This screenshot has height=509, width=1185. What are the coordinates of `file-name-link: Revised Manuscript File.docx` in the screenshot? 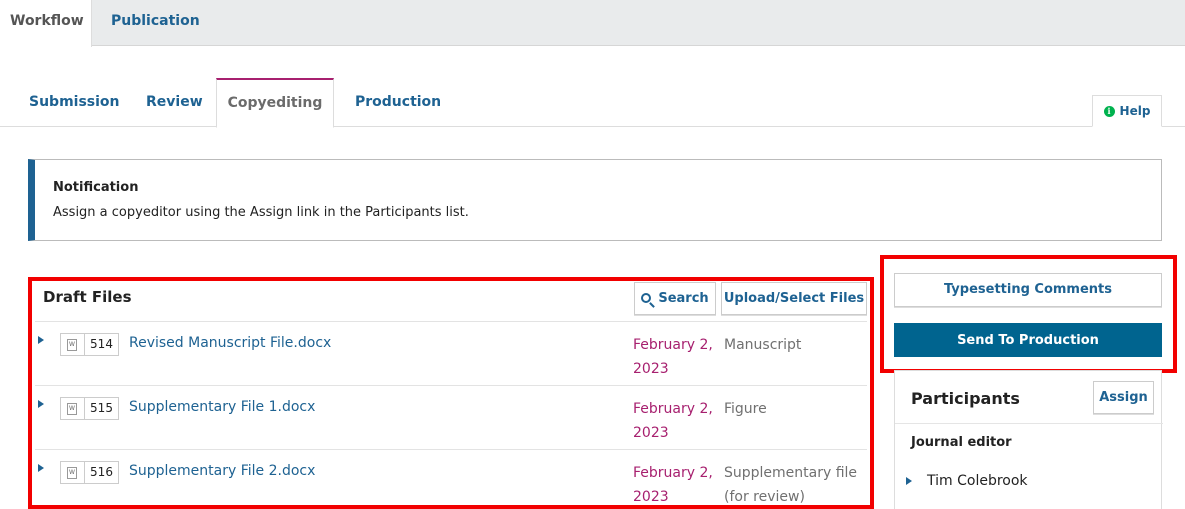 It's located at (230, 343).